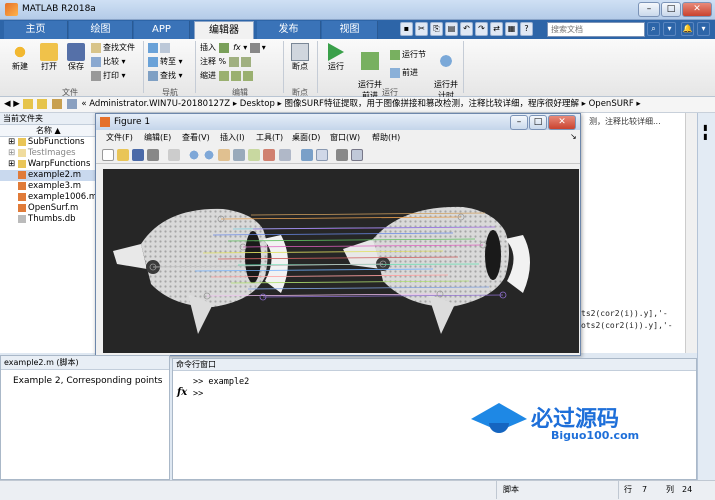 The height and width of the screenshot is (500, 715). What do you see at coordinates (157, 137) in the screenshot?
I see `menu-edit: 编辑(E)` at bounding box center [157, 137].